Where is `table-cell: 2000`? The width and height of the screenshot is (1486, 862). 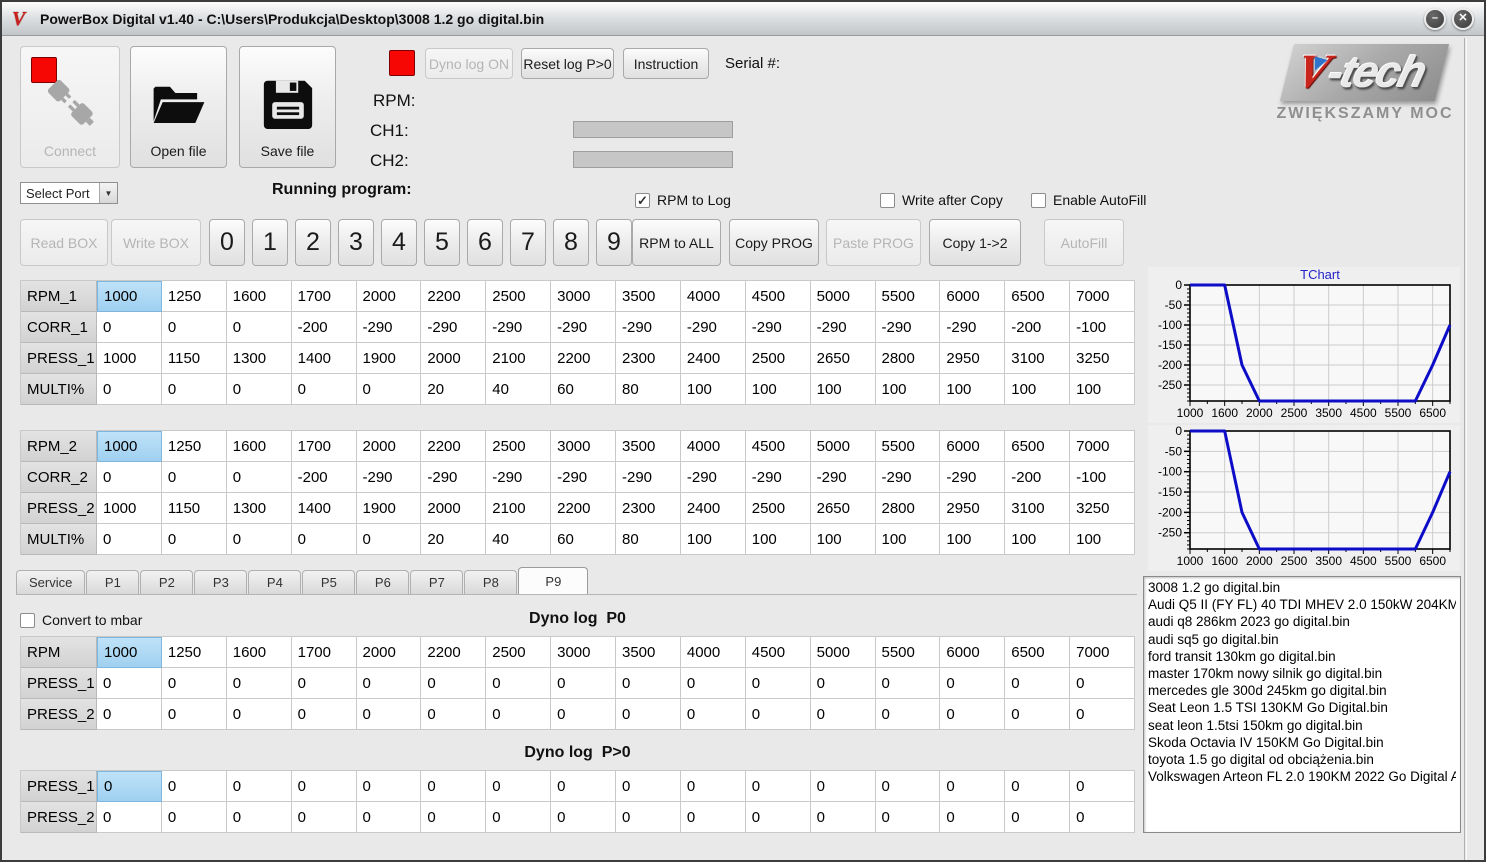 table-cell: 2000 is located at coordinates (389, 446).